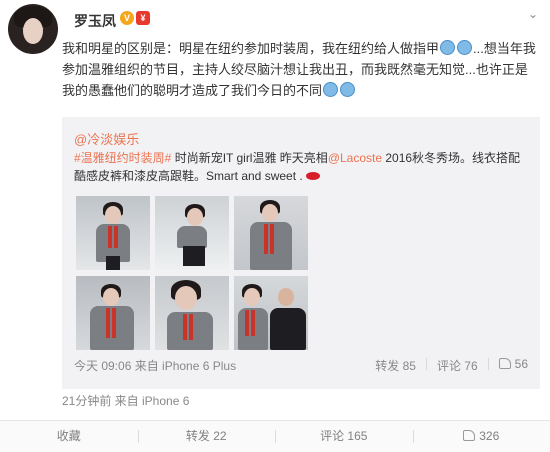 This screenshot has width=550, height=452. I want to click on avatar-face, so click(33, 31).